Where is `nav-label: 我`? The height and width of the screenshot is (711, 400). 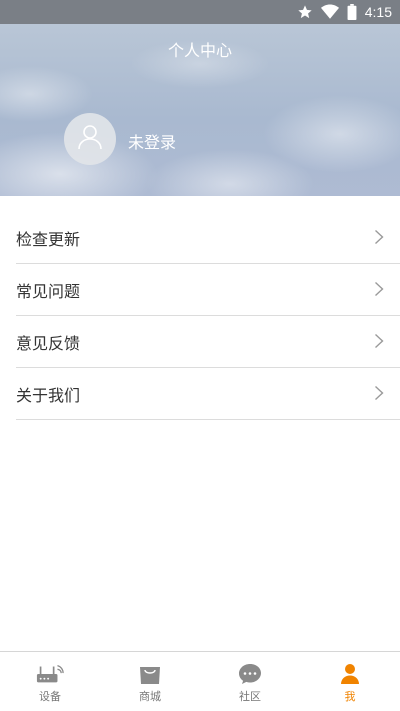 nav-label: 我 is located at coordinates (350, 696).